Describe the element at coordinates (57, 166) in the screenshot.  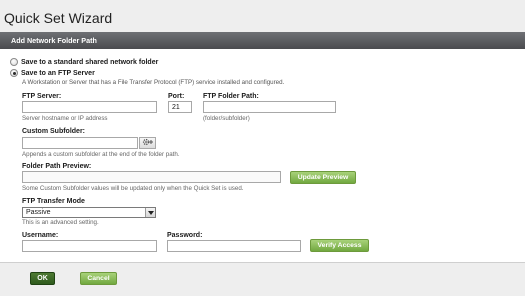
I see `folder-path-preview-label: Folder Path Preview:` at that location.